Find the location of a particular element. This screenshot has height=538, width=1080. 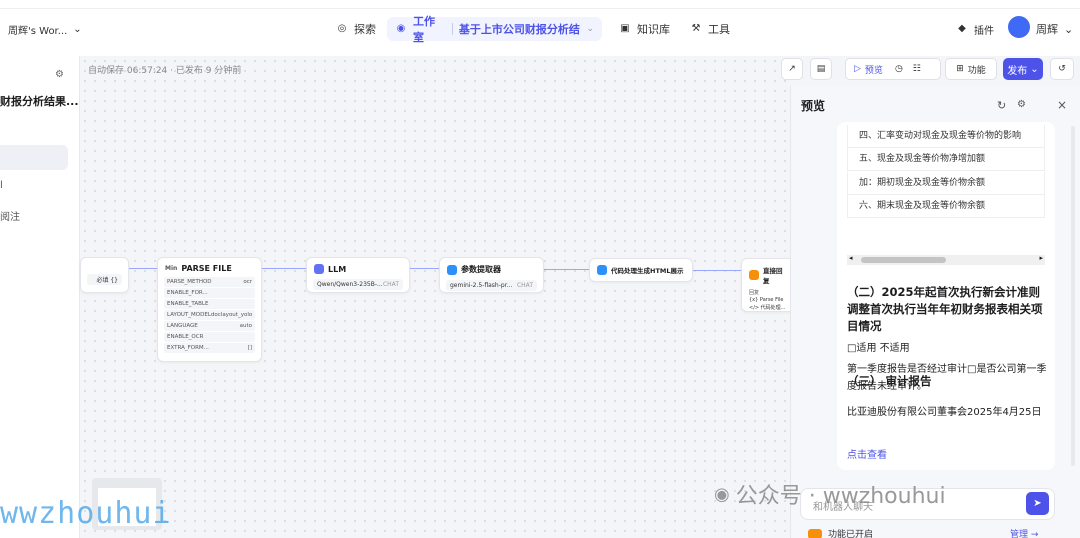

user-menu: 周辉 ⌄ is located at coordinates (1054, 29).